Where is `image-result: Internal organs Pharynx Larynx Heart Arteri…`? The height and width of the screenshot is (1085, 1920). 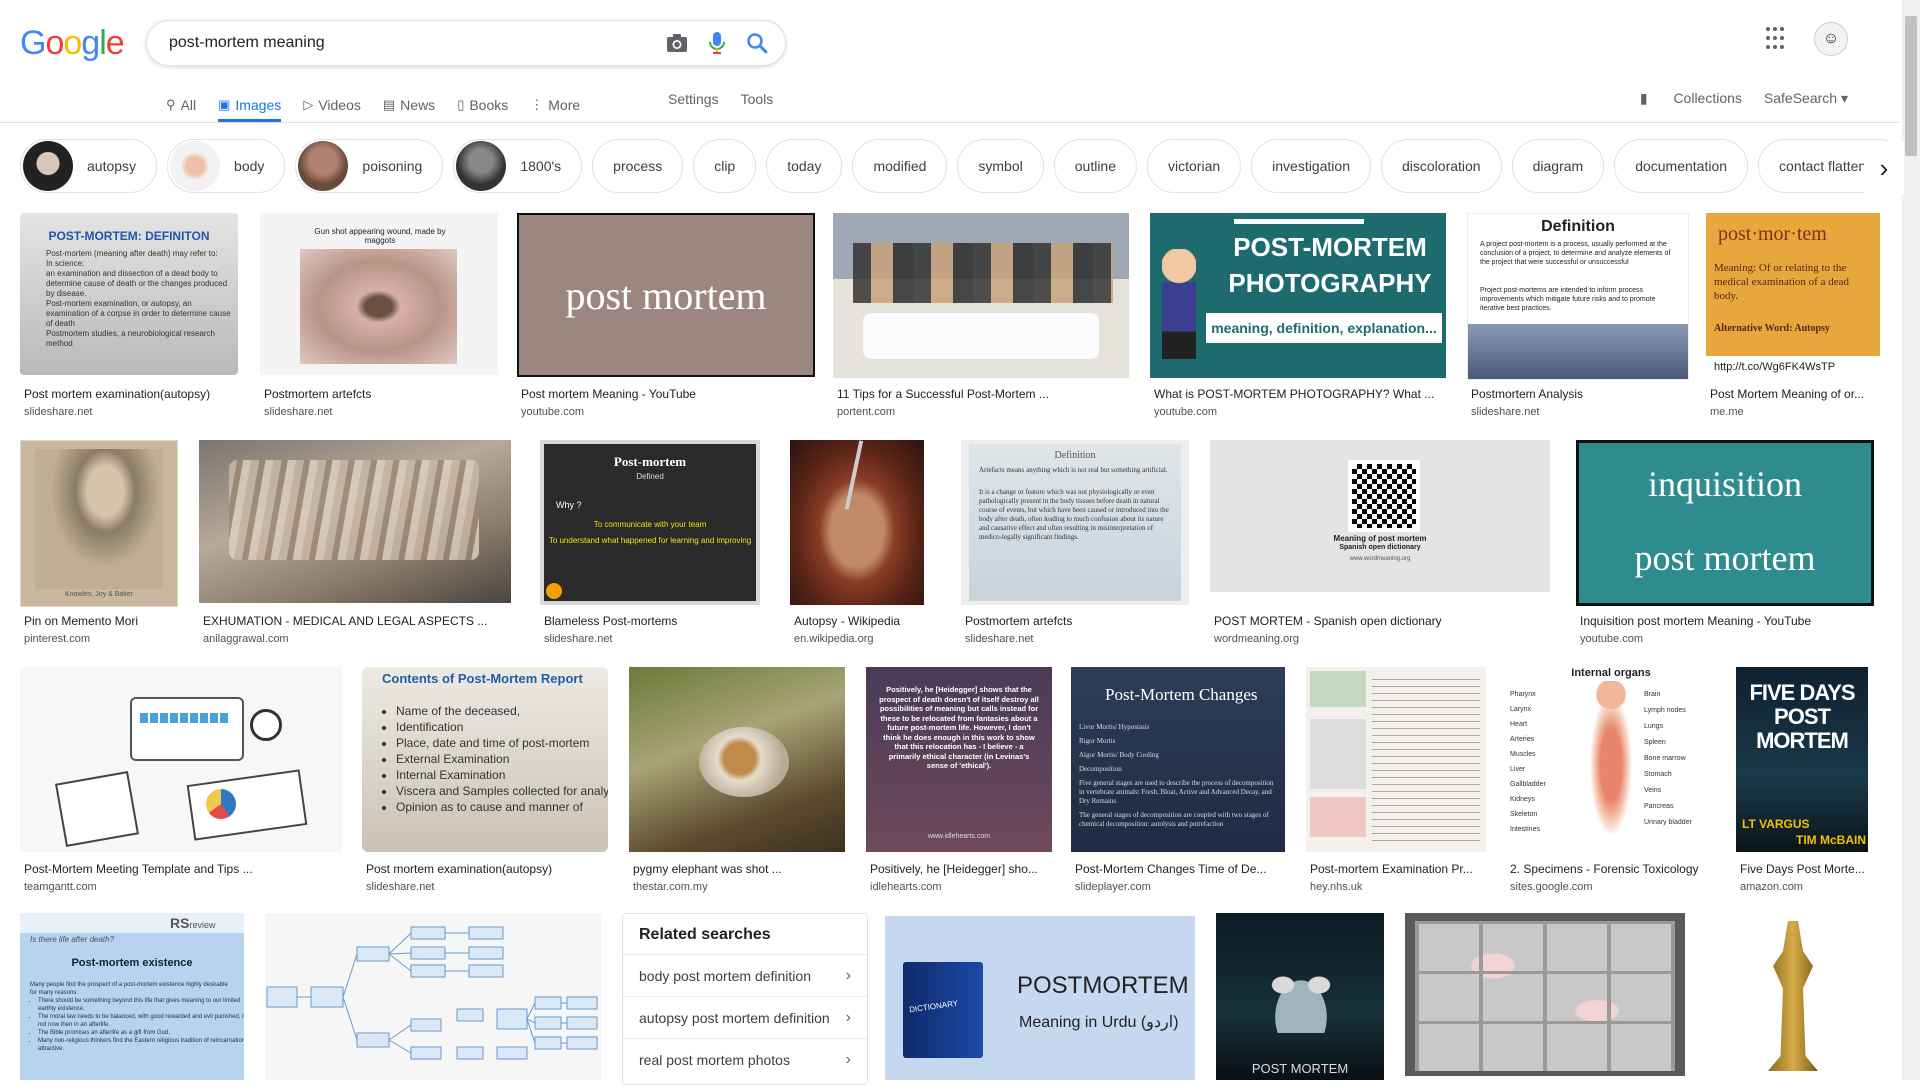 image-result: Internal organs Pharynx Larynx Heart Arteri… is located at coordinates (1612, 783).